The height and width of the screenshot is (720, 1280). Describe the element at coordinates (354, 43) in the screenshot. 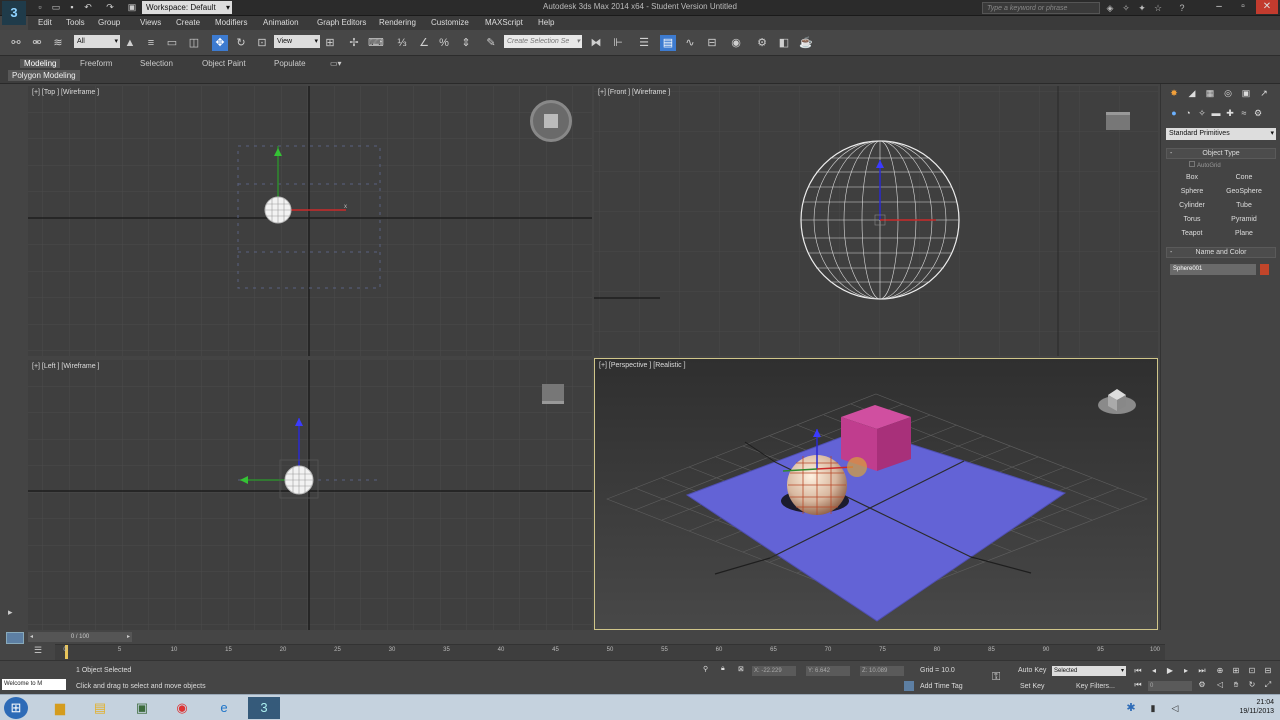

I see `select-and-manipulate-icon: ✢` at that location.